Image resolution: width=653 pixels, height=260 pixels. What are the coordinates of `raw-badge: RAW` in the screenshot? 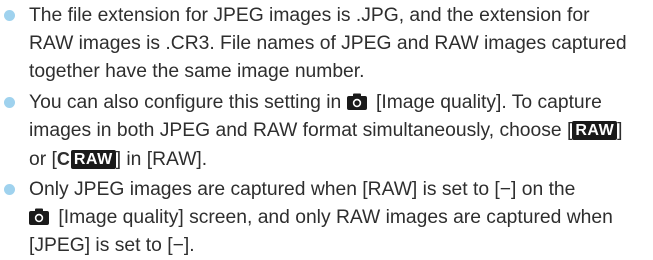 It's located at (595, 130).